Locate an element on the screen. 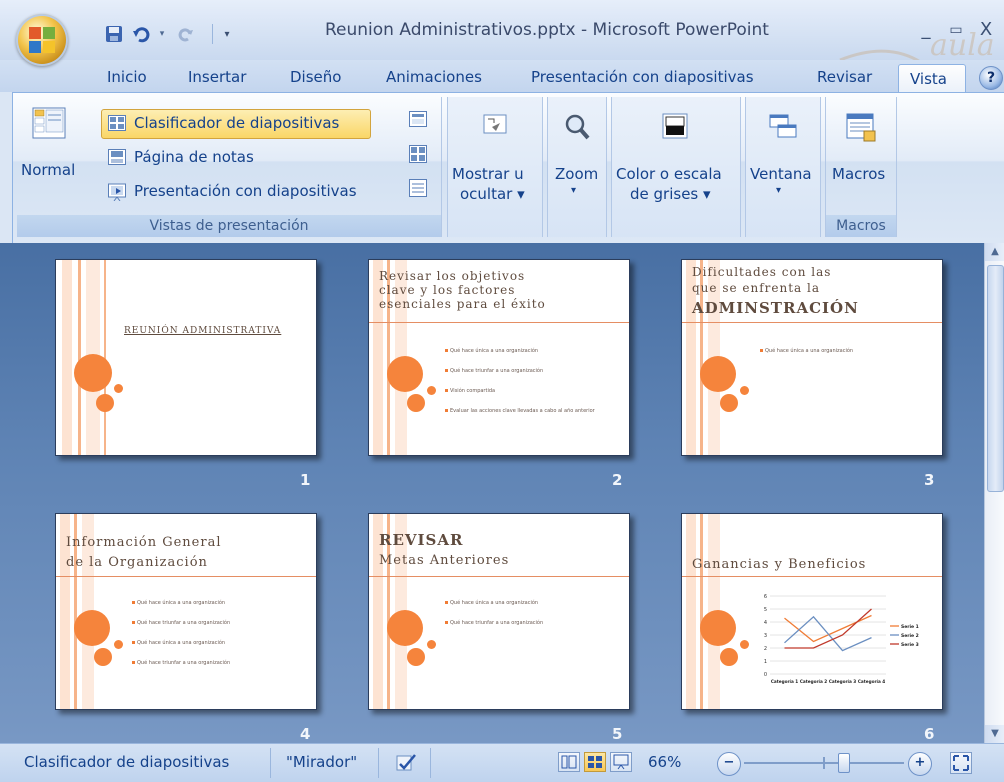  status-theme-name: "Mirador" is located at coordinates (322, 762).